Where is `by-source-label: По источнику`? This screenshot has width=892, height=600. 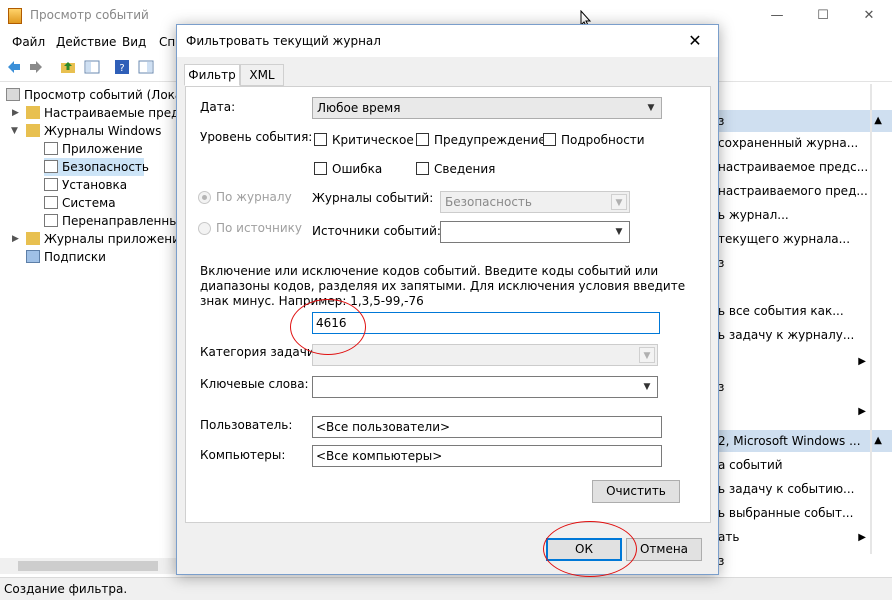 by-source-label: По источнику is located at coordinates (259, 228).